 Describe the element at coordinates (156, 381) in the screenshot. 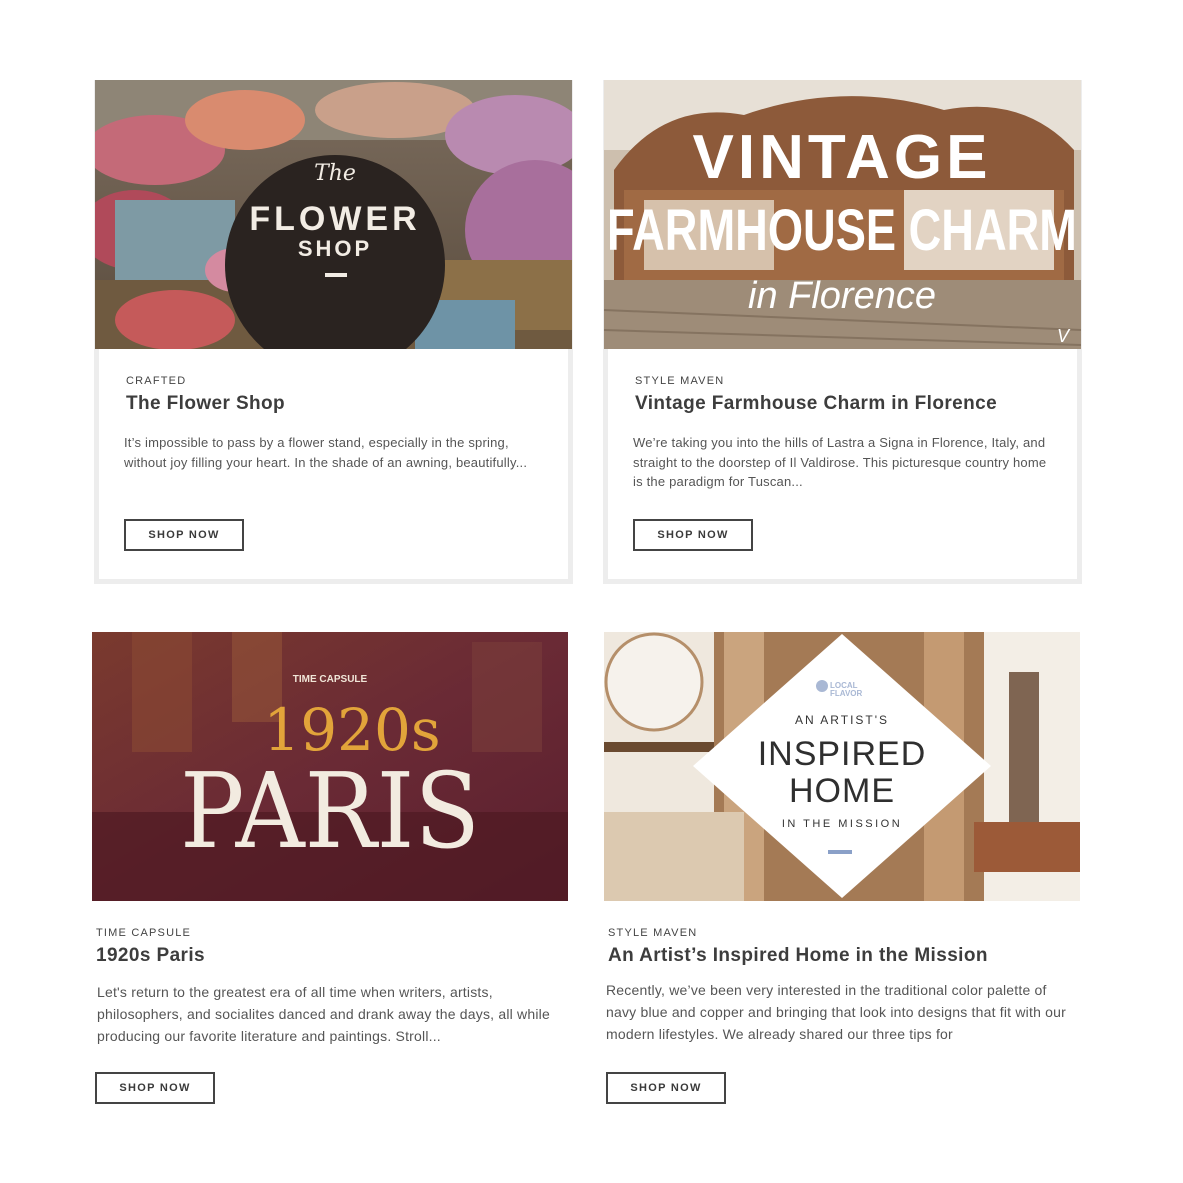

I see `card-category: CRAFTED` at that location.